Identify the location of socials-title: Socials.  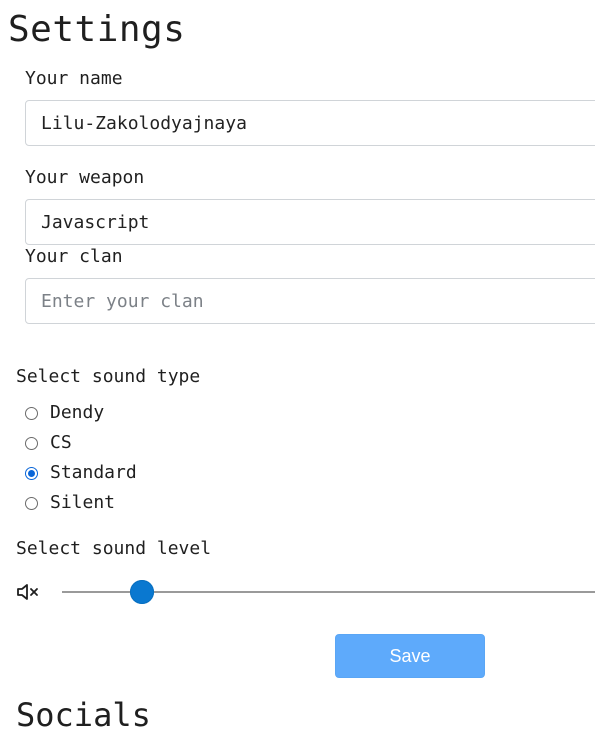
(83, 715).